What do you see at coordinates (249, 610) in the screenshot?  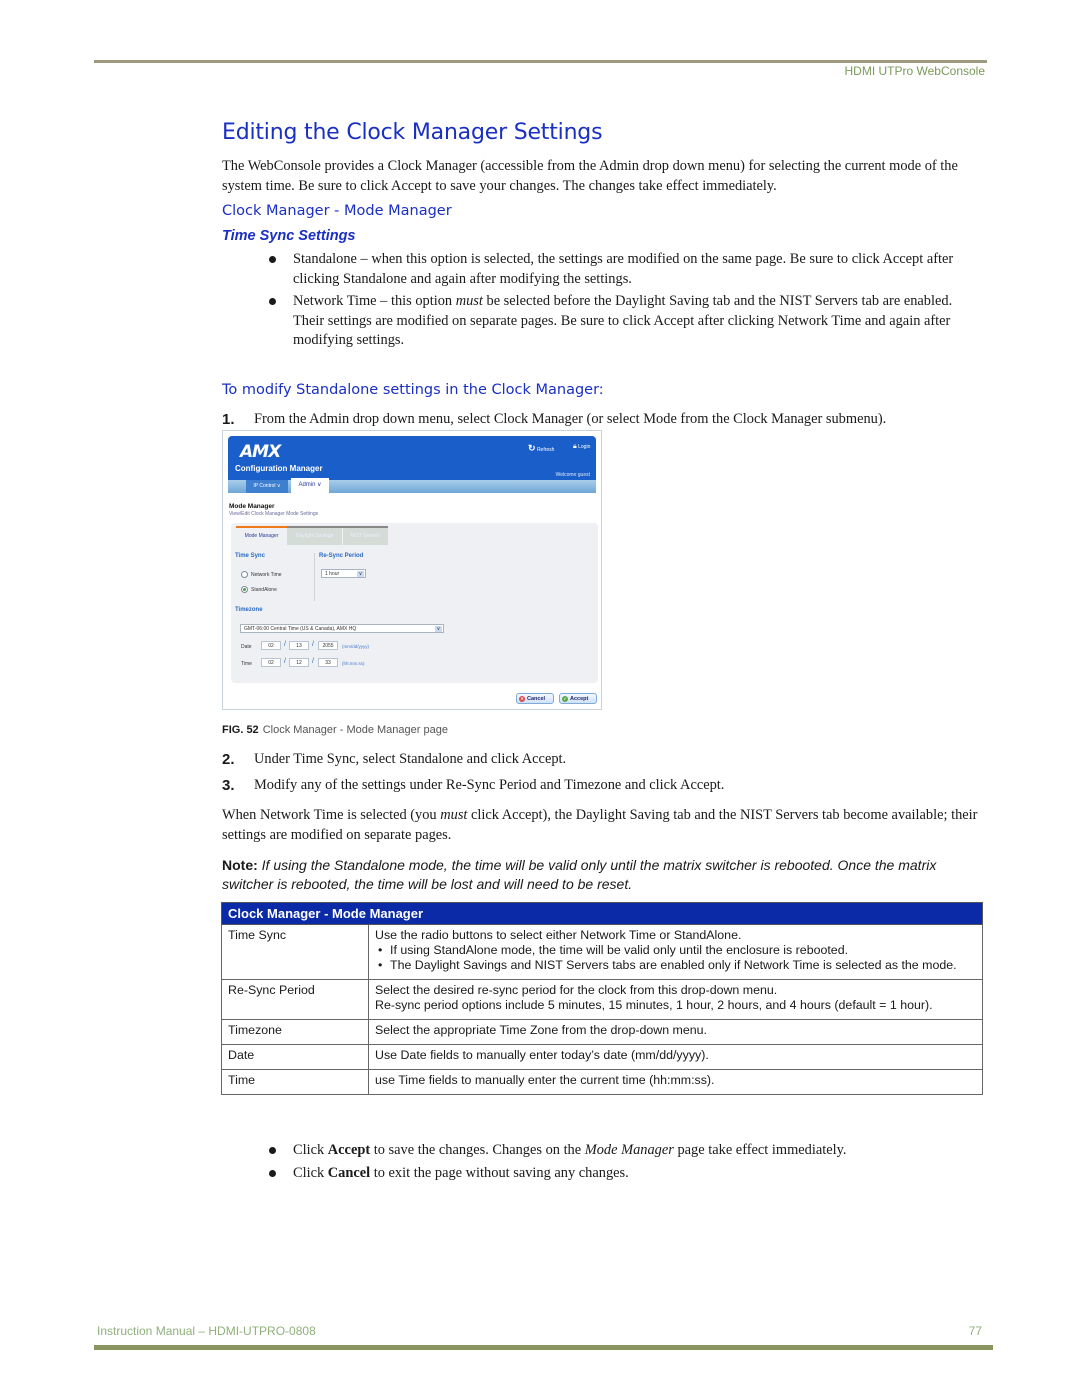 I see `timezone-label: Timezone` at bounding box center [249, 610].